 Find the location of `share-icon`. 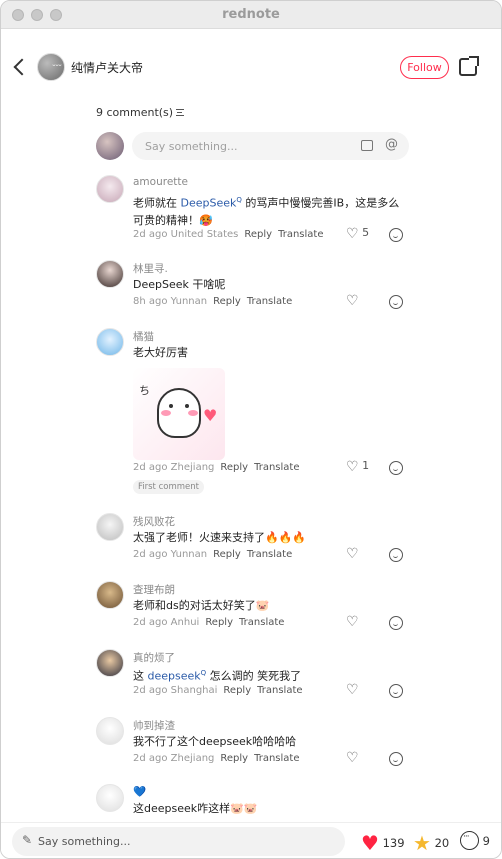

share-icon is located at coordinates (469, 66).